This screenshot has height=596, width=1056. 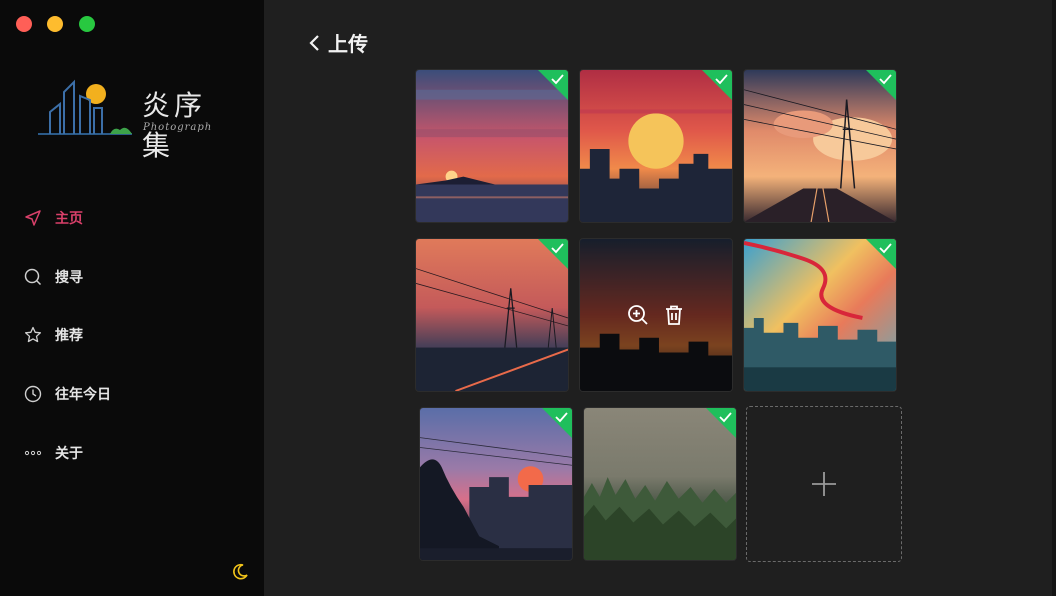 I want to click on sidebar-item-label: 主页, so click(x=69, y=219).